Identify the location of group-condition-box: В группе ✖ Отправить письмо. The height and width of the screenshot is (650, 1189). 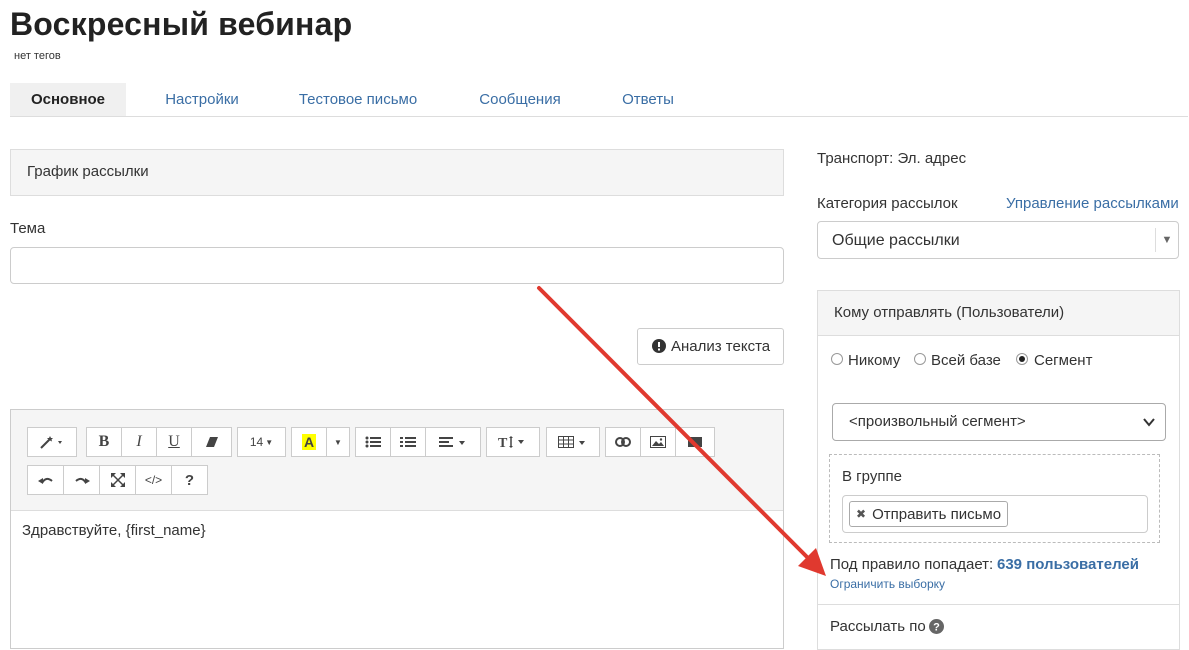
(994, 498).